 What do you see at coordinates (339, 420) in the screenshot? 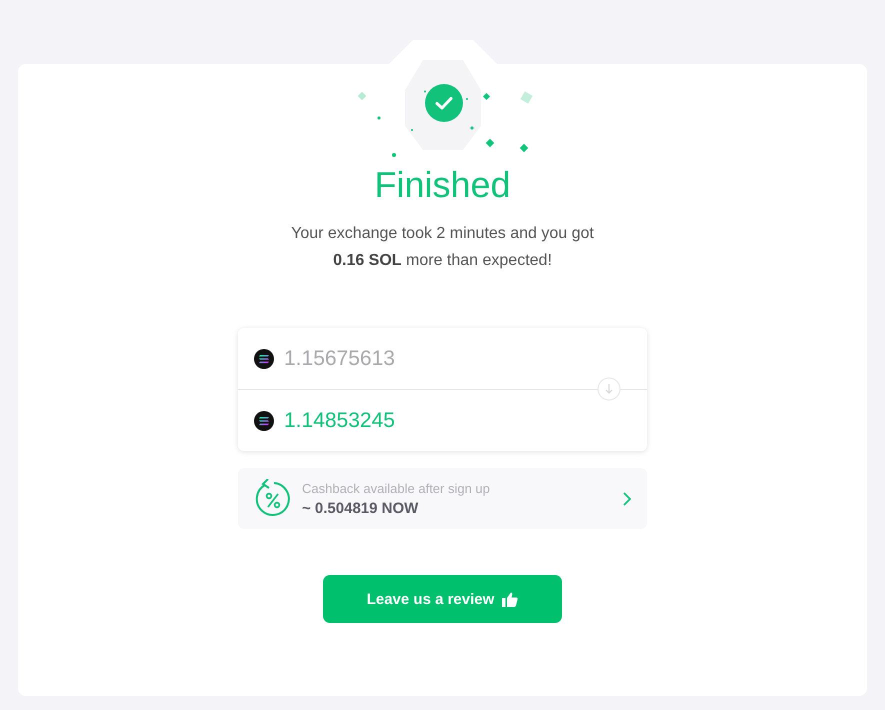
I see `amount-value: 1.14853245` at bounding box center [339, 420].